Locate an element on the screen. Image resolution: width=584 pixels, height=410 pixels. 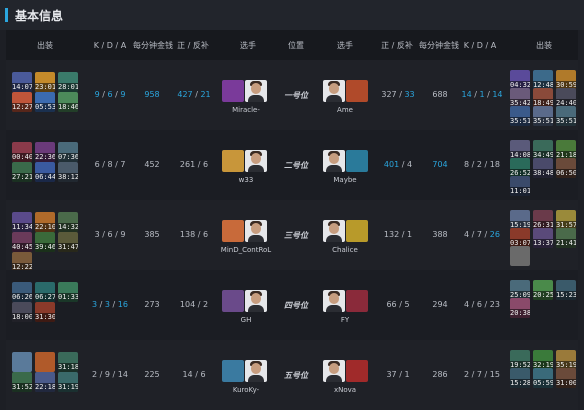
item-icon: 14:08 is located at coordinates (520, 150).